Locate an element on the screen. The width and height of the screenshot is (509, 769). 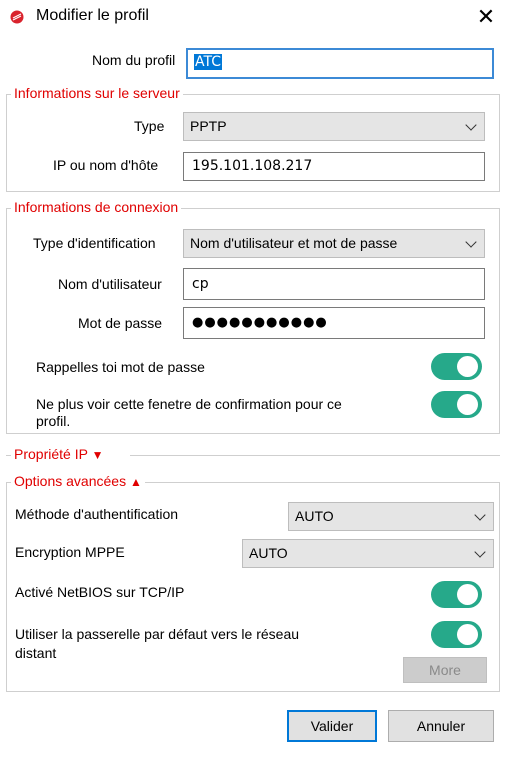
mppe-label: Encryption MPPE is located at coordinates (70, 552).